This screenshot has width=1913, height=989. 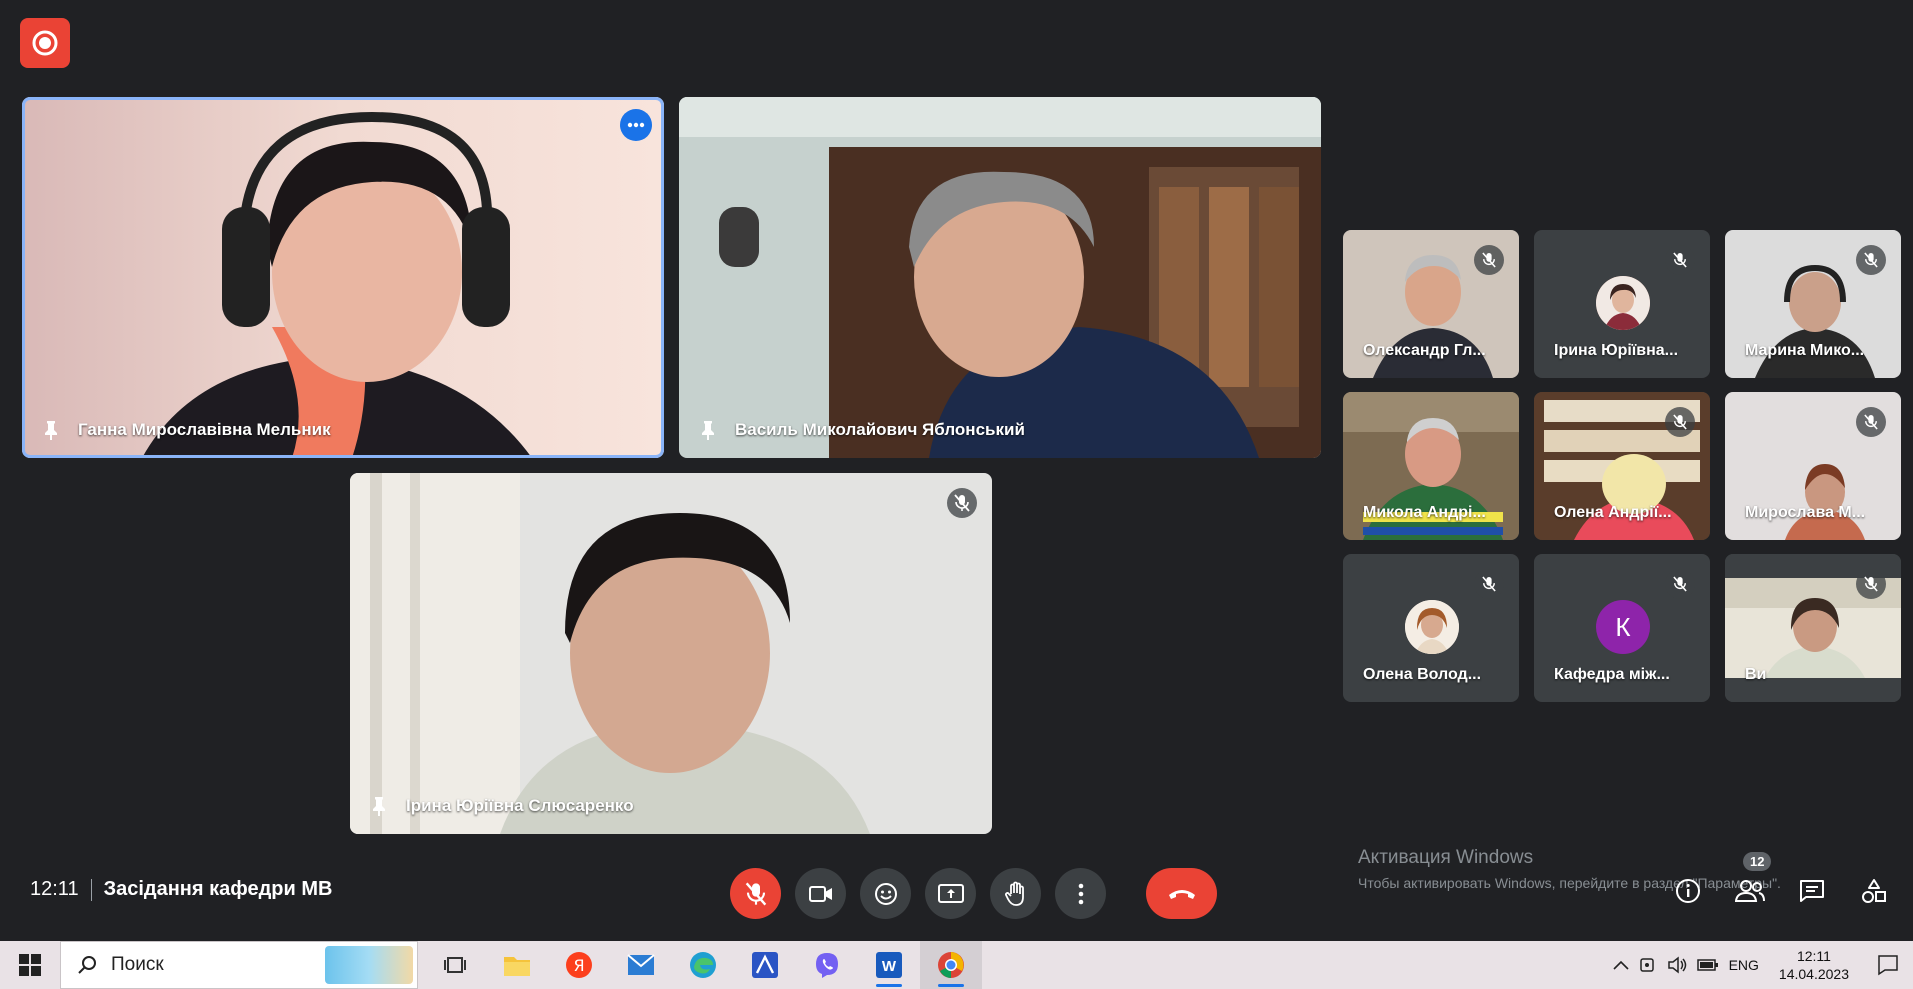 I want to click on participant-name: Ганна Мирославівна Мельник, so click(x=204, y=429).